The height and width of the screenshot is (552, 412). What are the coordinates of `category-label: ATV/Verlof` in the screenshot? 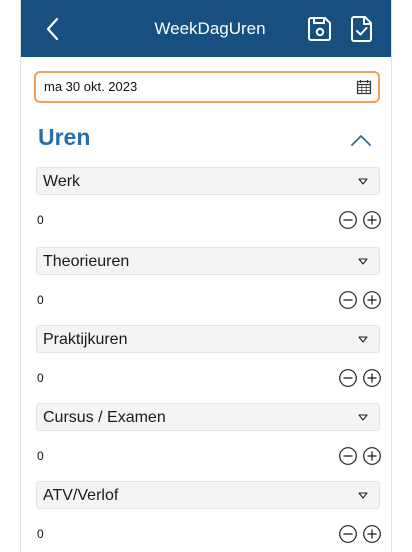 It's located at (81, 495).